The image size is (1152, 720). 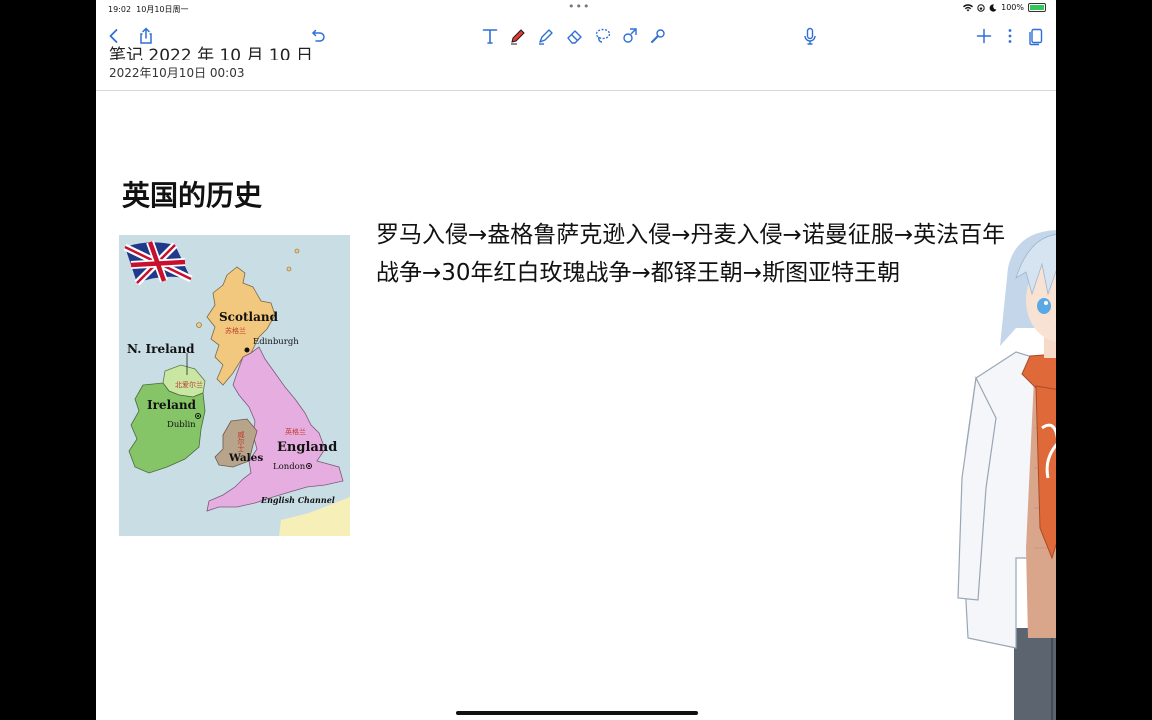 What do you see at coordinates (245, 458) in the screenshot?
I see `wales-label: Wales` at bounding box center [245, 458].